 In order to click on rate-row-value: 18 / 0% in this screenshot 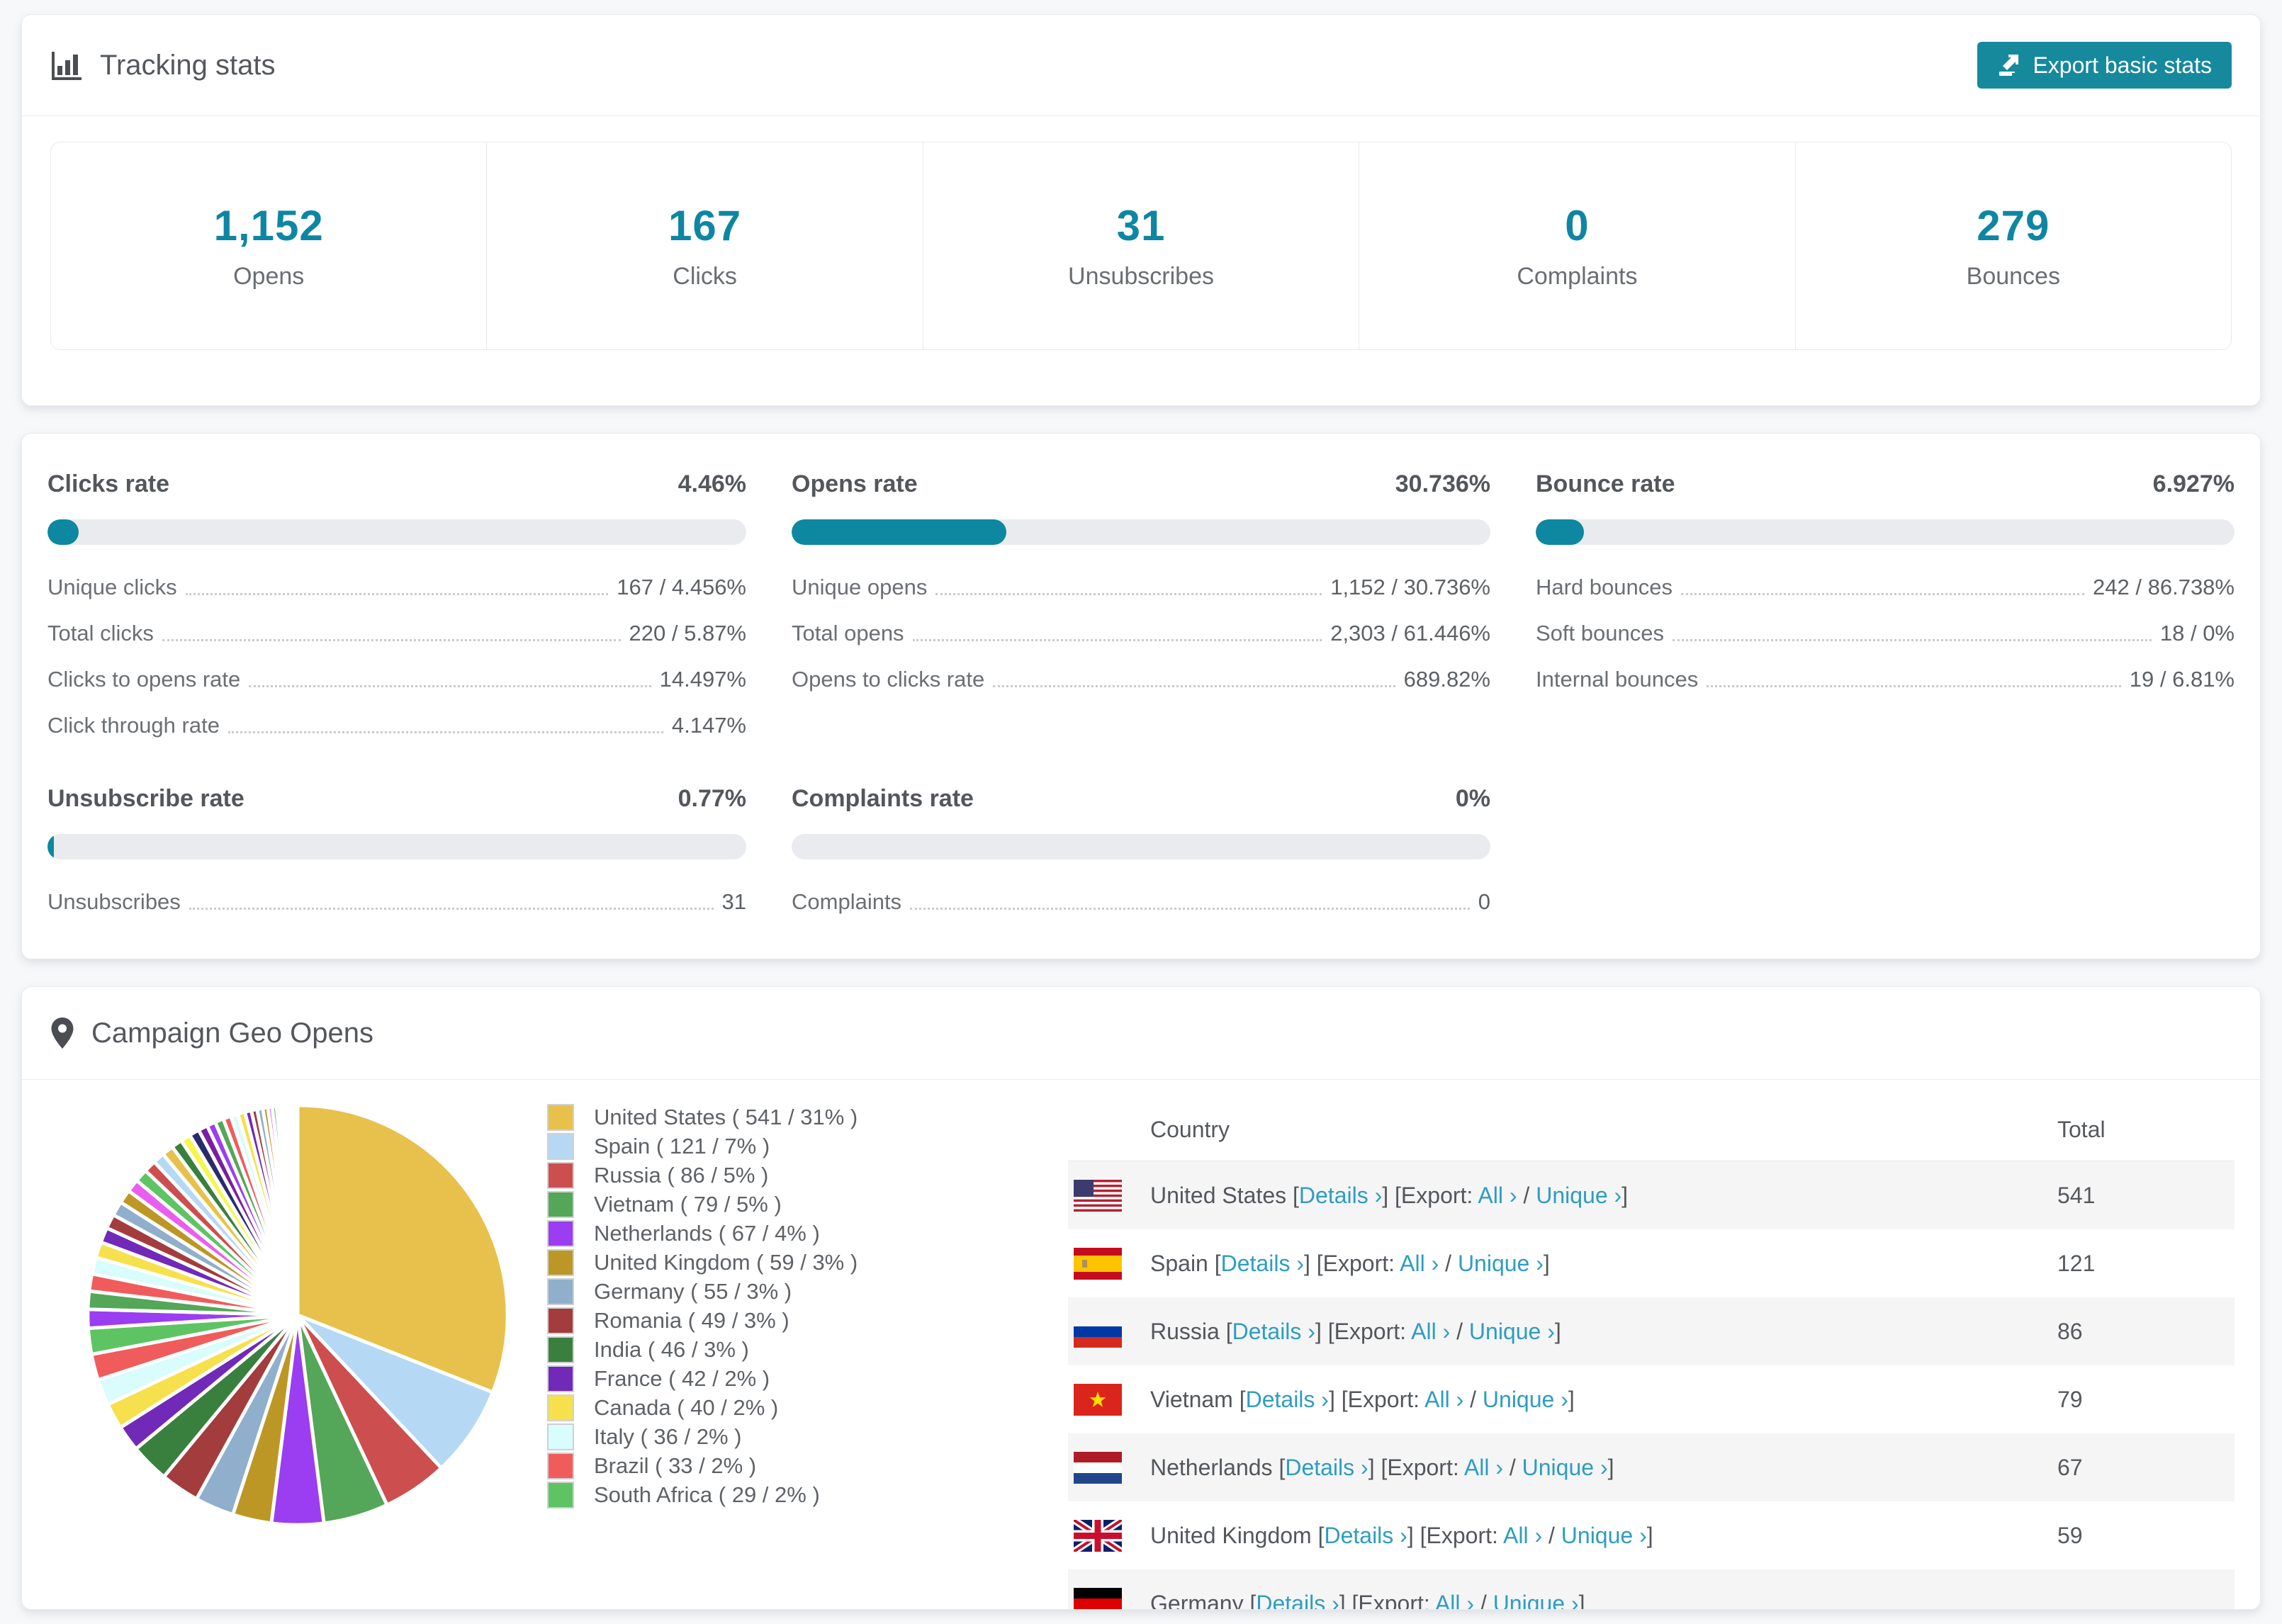, I will do `click(2197, 633)`.